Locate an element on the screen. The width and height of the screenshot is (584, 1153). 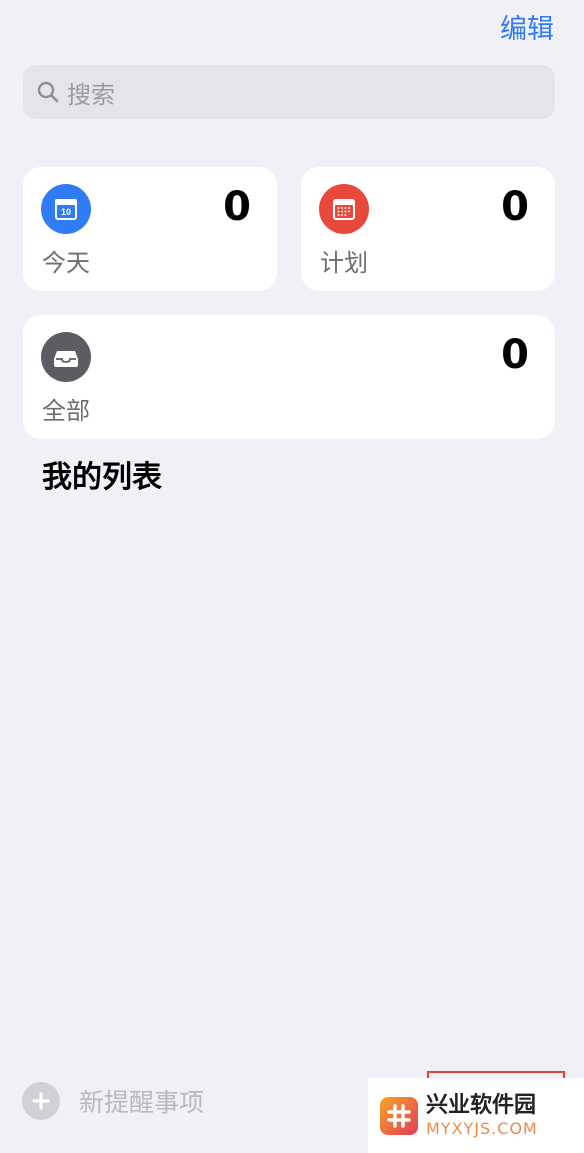
scheduled-count: 0 is located at coordinates (515, 207).